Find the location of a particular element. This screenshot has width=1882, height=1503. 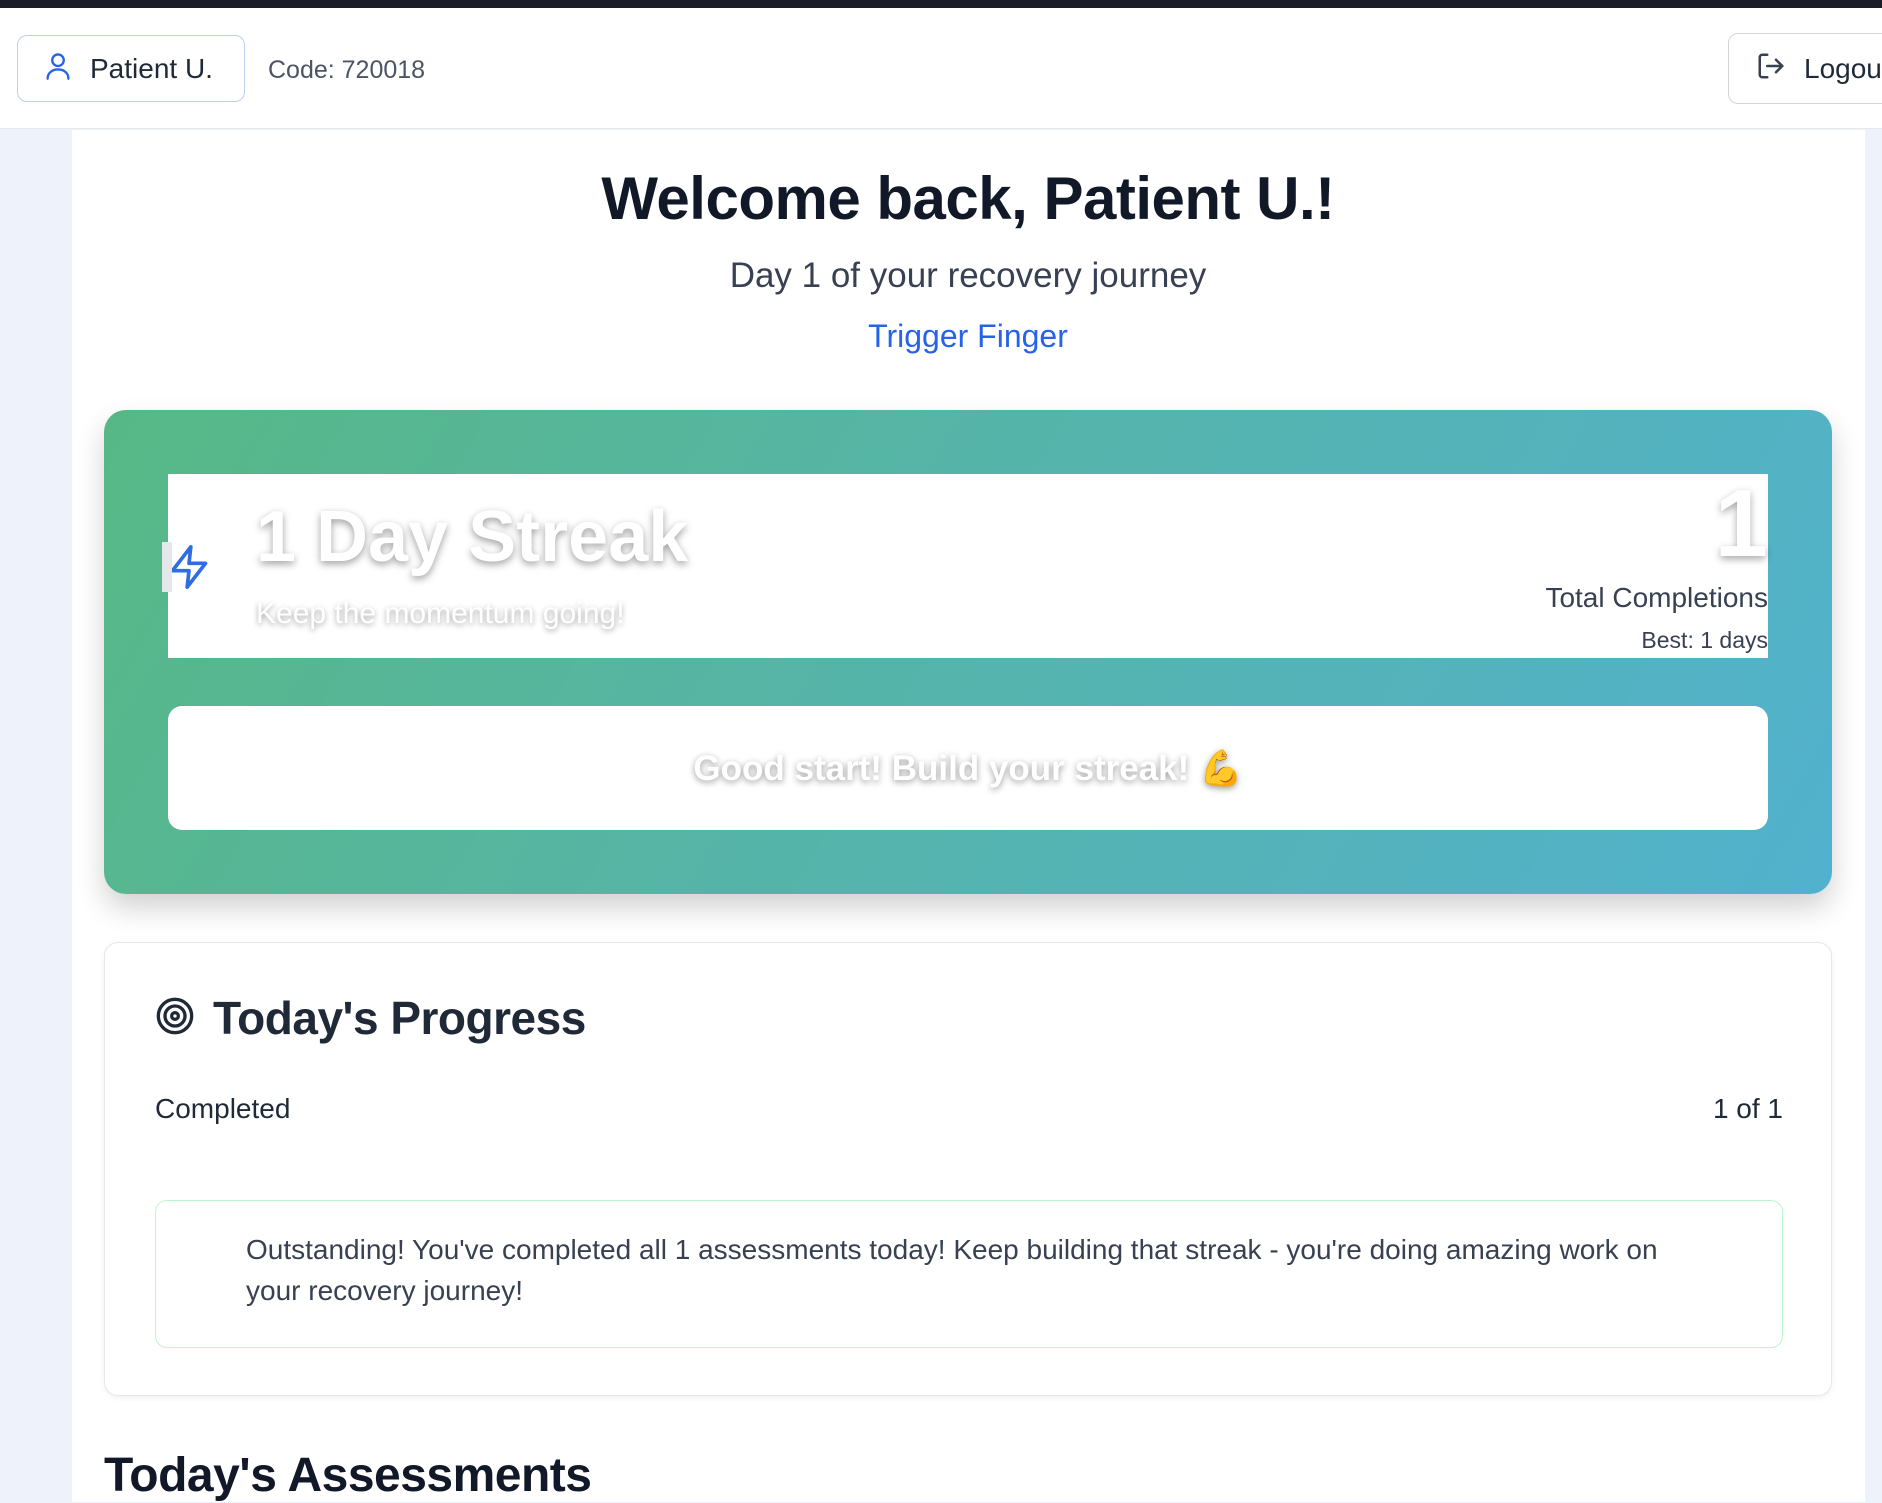

window-top-strip is located at coordinates (941, 4).